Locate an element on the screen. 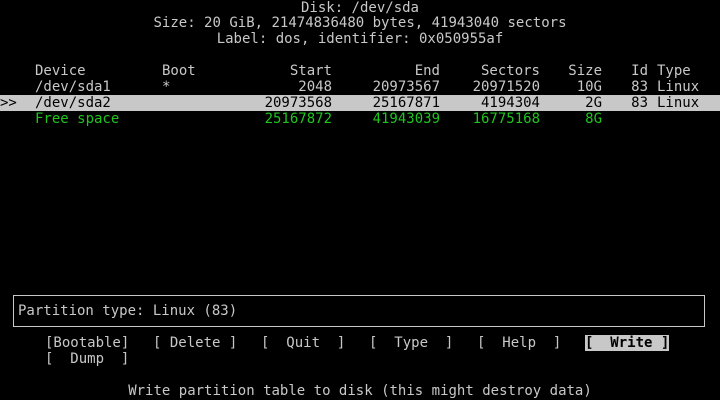 The image size is (720, 400). partition-type-info: Partition type: Linux (83) is located at coordinates (128, 311).